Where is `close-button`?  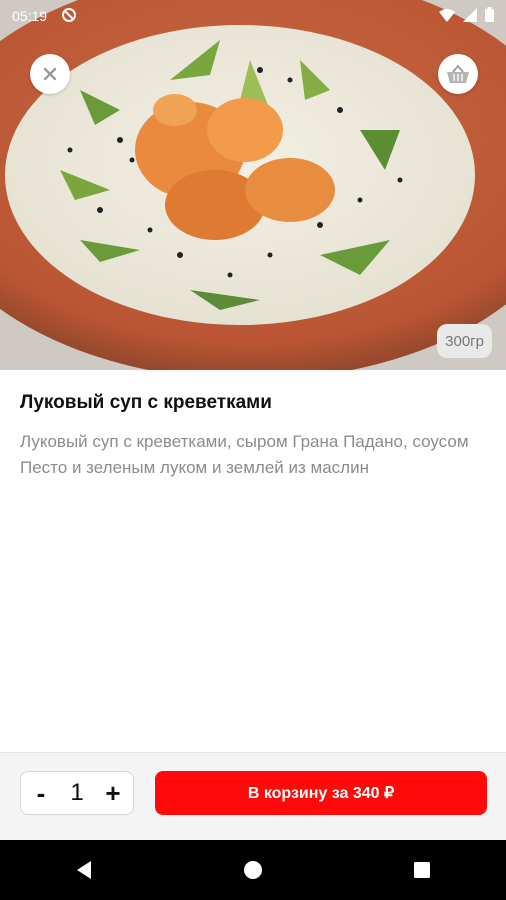
close-button is located at coordinates (50, 74).